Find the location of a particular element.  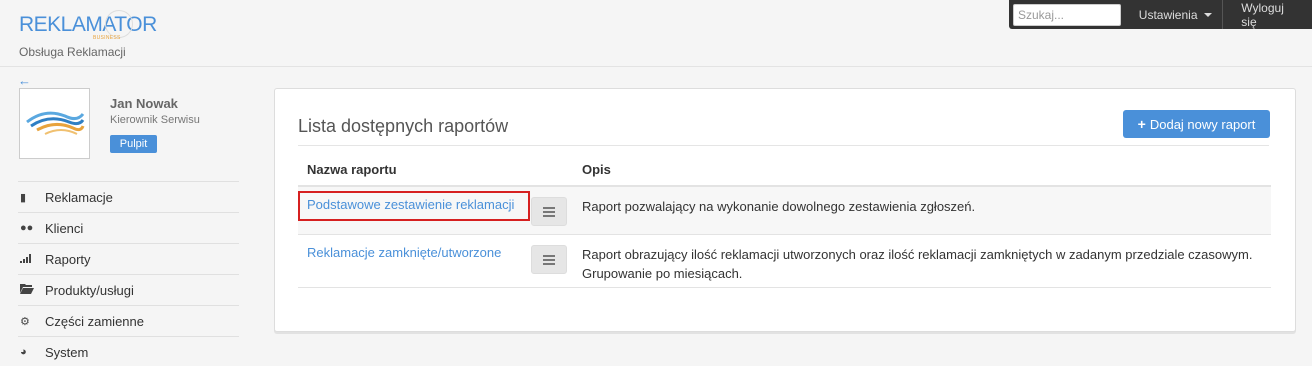

gear-icon: ⚙ is located at coordinates (25, 321).